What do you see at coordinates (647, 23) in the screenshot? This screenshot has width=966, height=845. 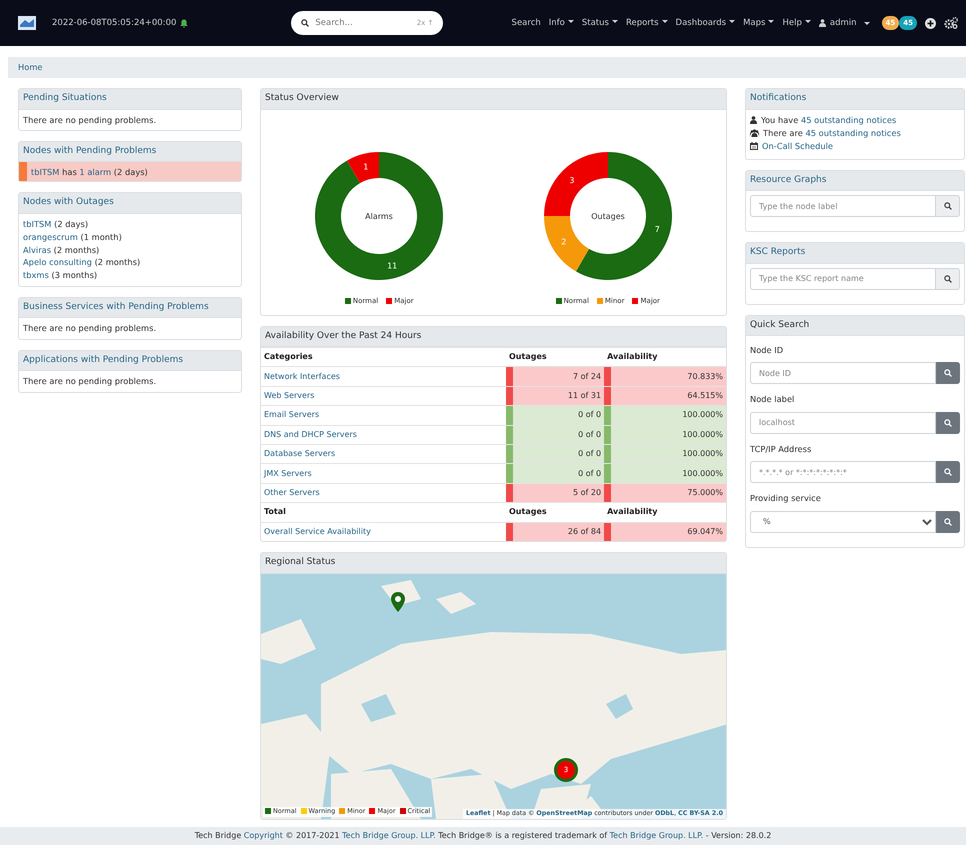 I see `nav-menu-item: Reports` at bounding box center [647, 23].